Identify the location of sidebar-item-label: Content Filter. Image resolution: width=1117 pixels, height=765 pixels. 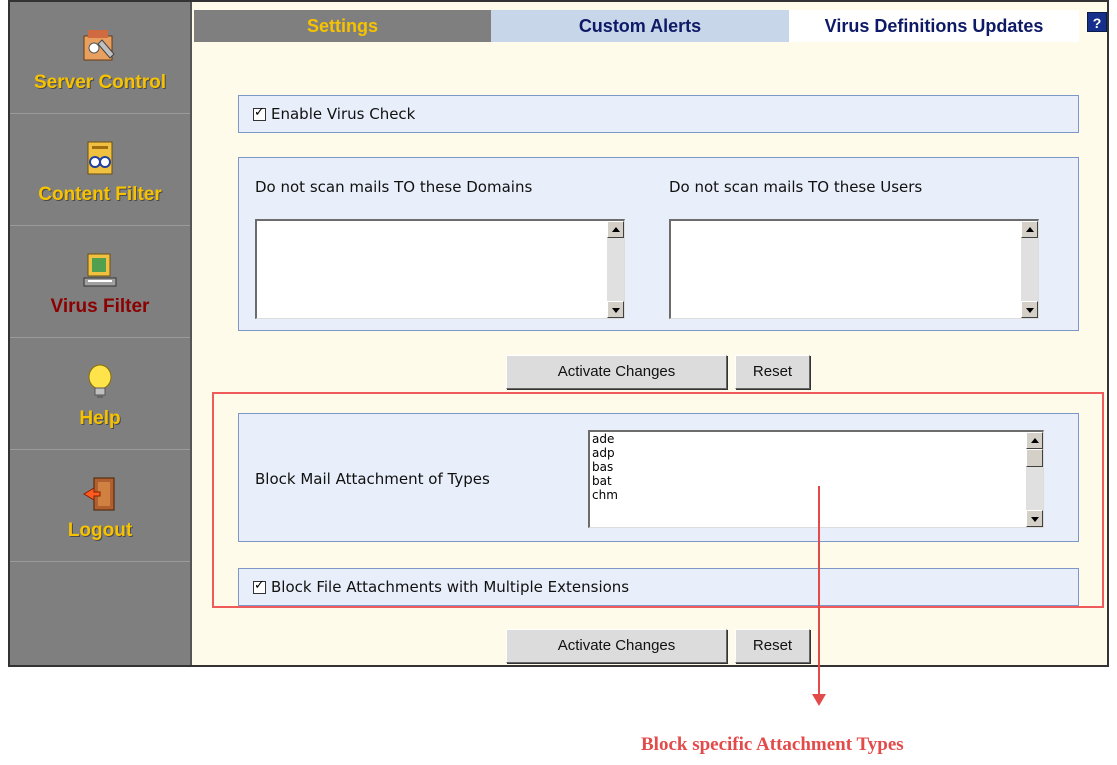
(100, 194).